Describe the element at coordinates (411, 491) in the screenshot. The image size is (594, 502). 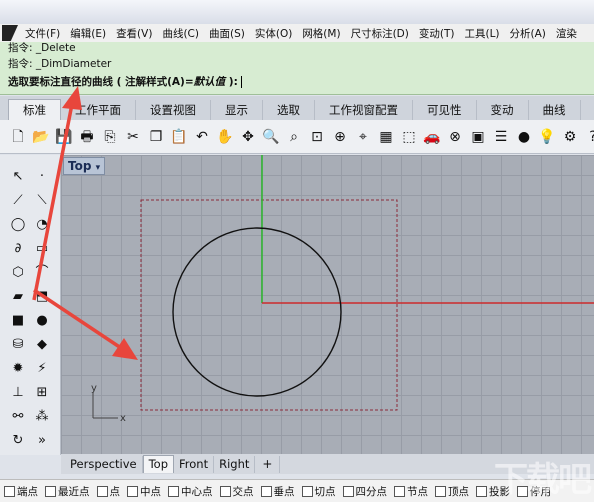
I see `osnap-knot: 节点` at that location.